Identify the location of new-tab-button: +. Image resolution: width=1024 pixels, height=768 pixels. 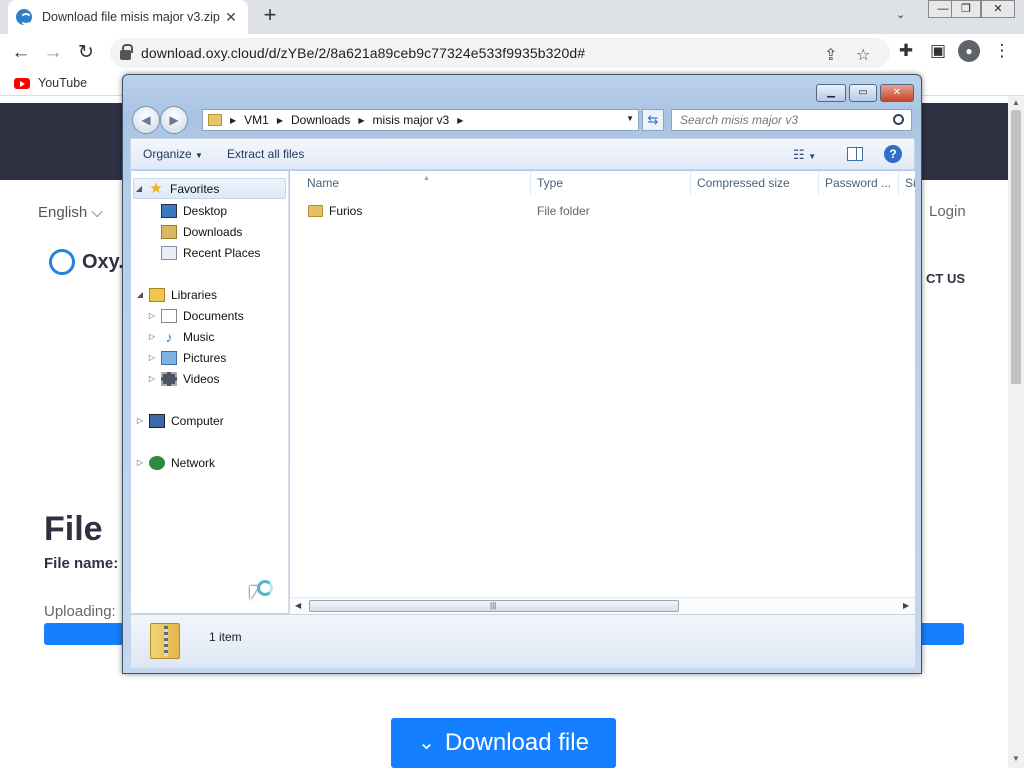
(270, 16).